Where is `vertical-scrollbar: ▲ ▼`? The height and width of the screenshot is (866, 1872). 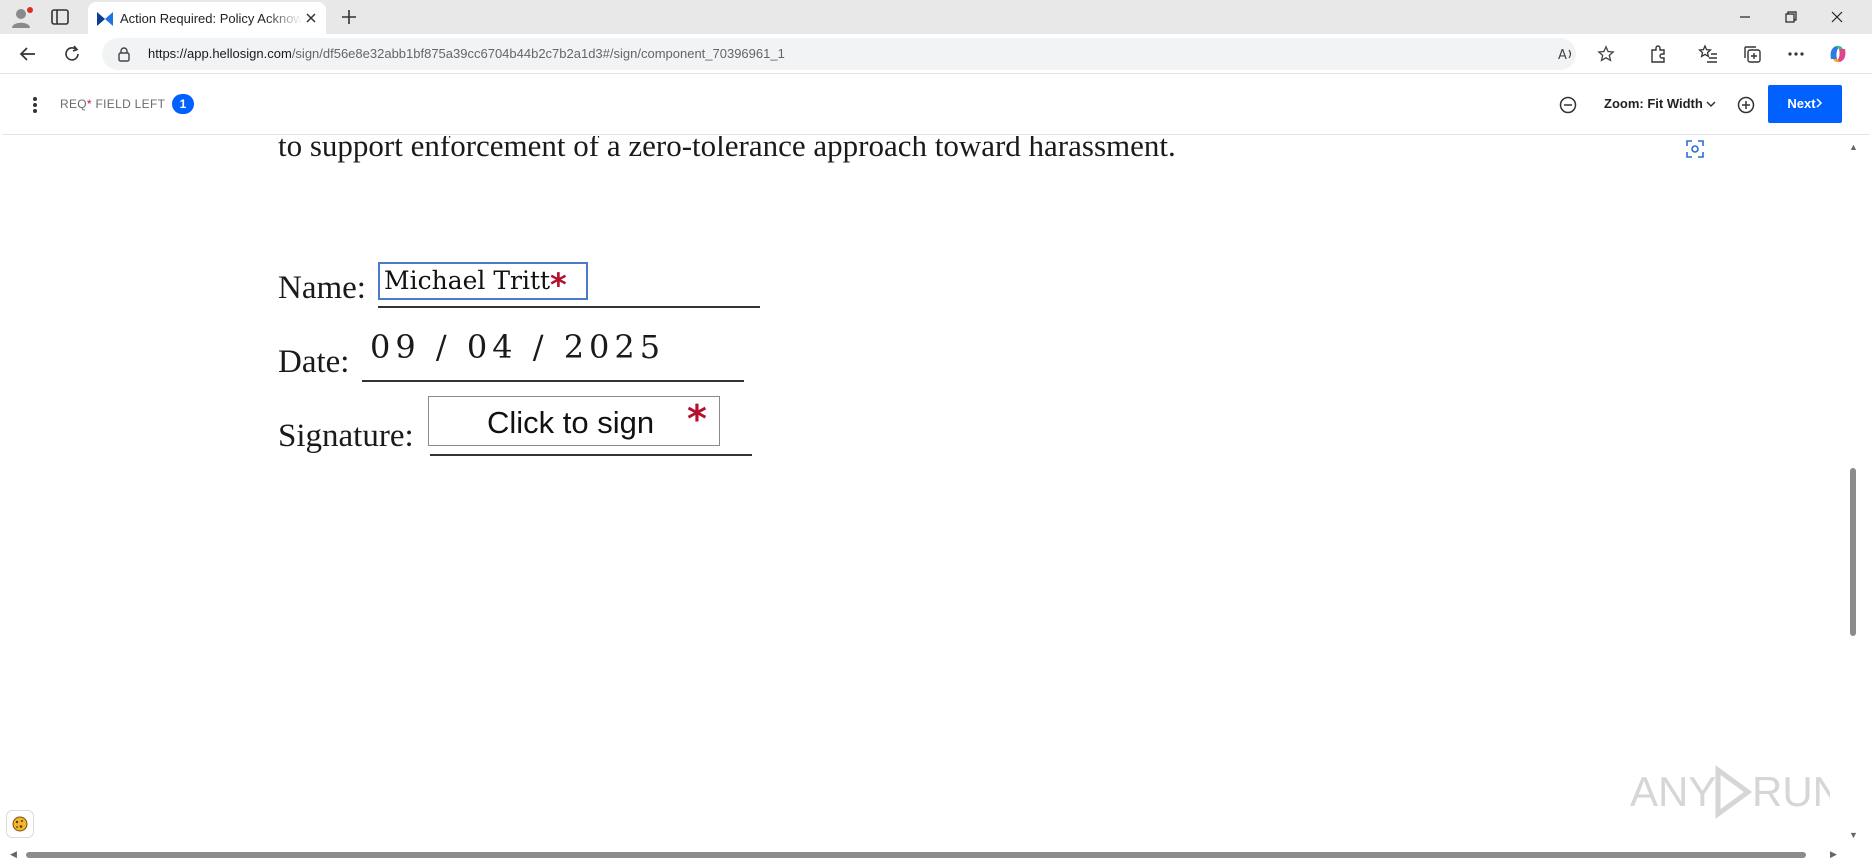 vertical-scrollbar: ▲ ▼ is located at coordinates (1853, 492).